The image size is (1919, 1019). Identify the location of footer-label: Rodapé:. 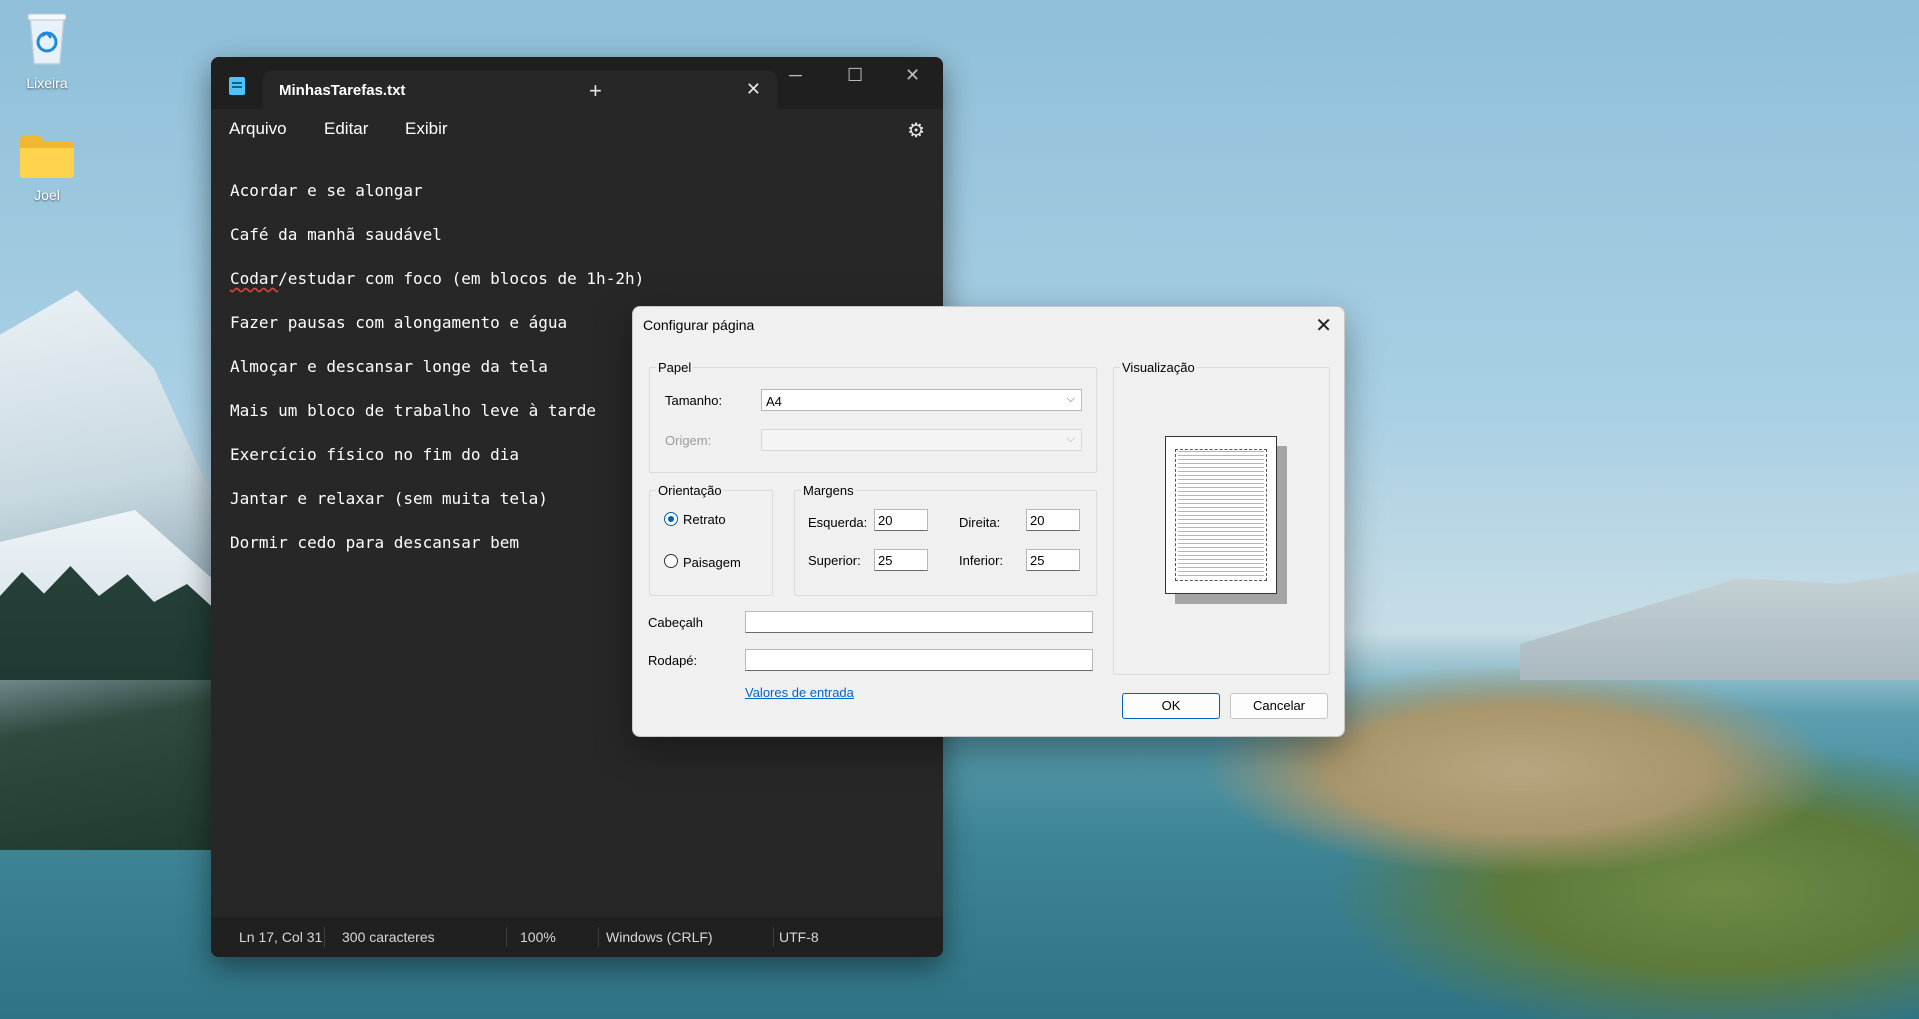
(673, 660).